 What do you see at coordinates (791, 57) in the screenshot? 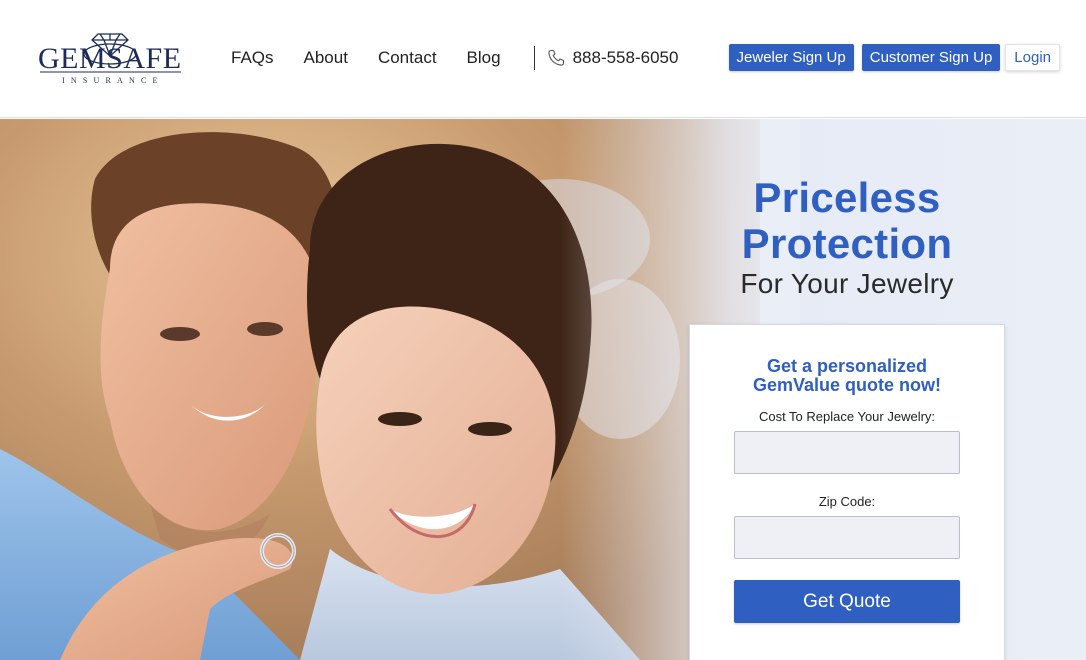
I see `jeweler-signup-button: Jeweler Sign Up` at bounding box center [791, 57].